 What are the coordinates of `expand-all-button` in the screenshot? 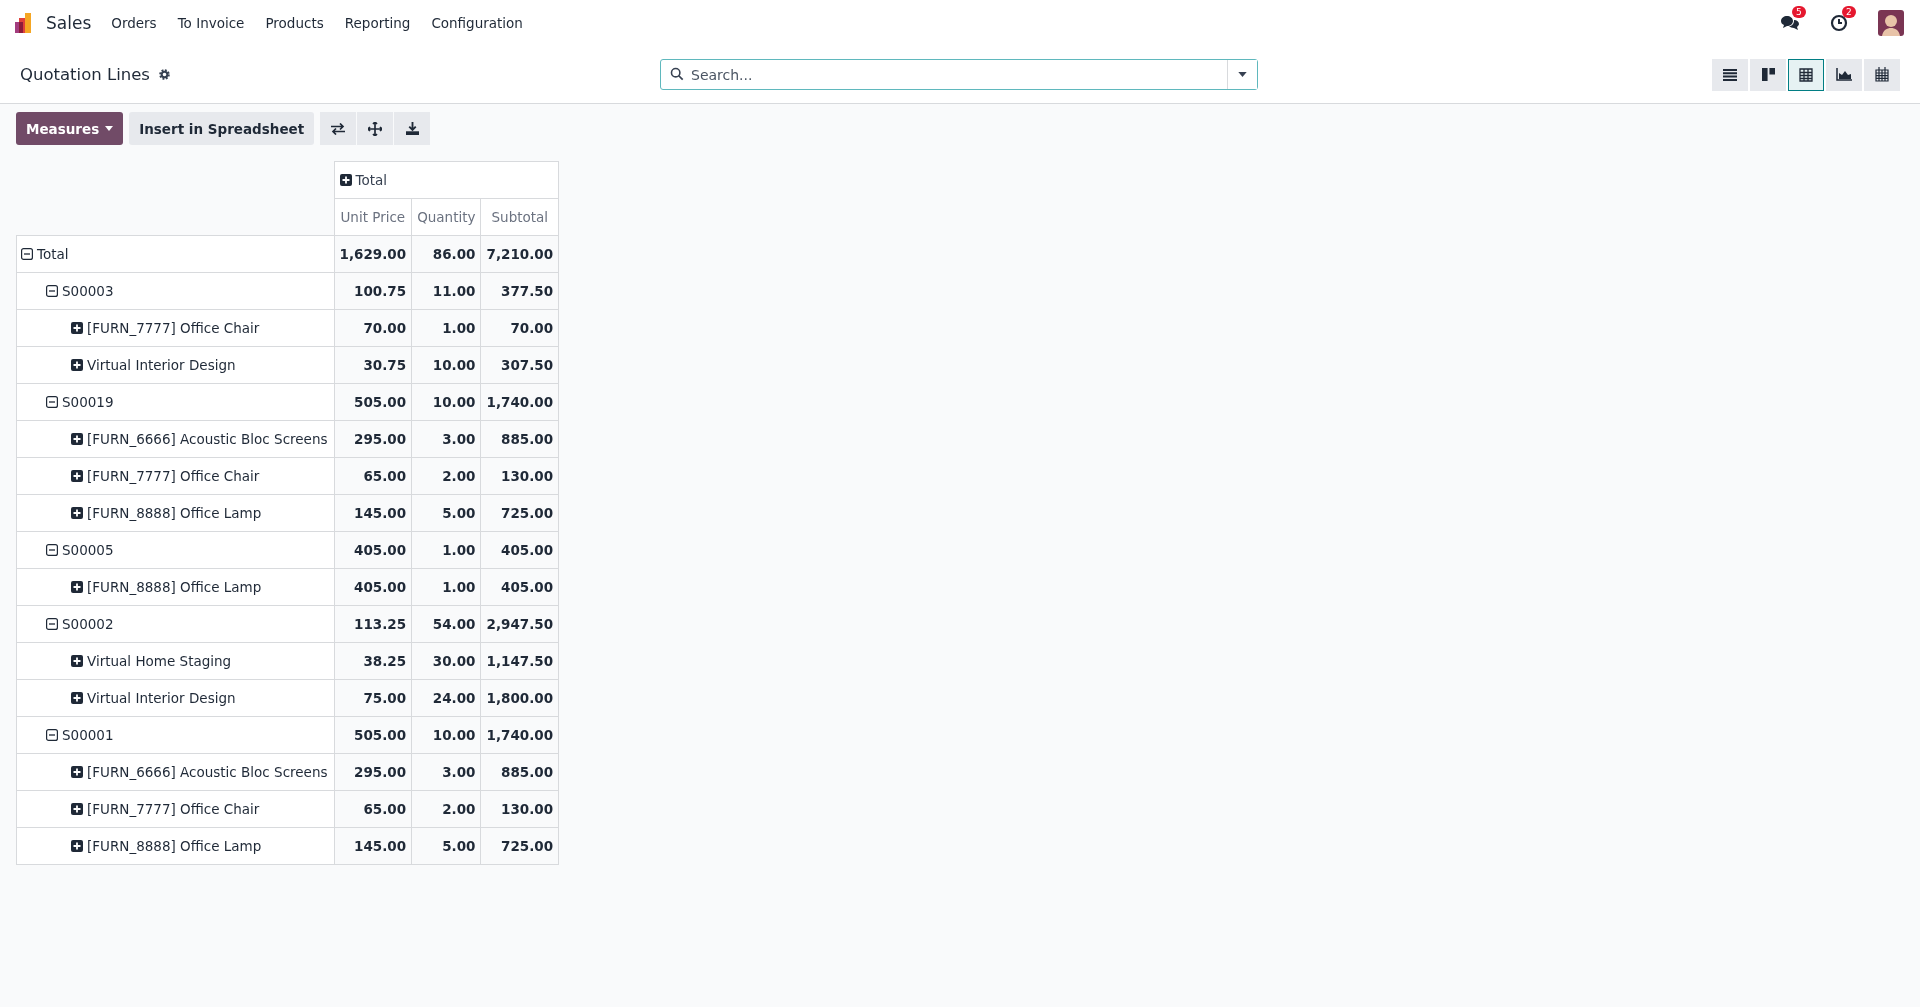 It's located at (375, 128).